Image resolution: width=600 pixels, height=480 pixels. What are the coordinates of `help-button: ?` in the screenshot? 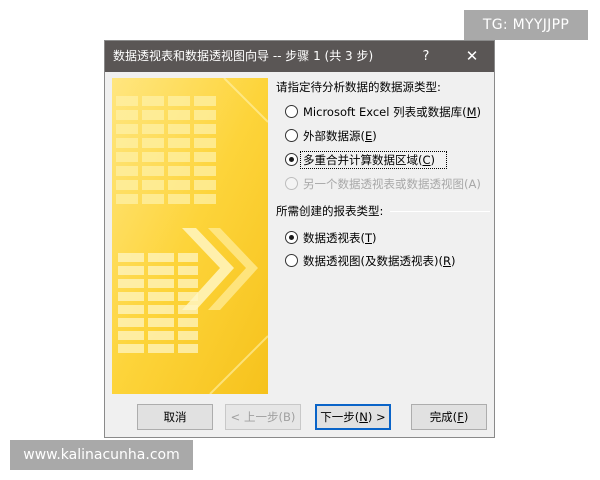 It's located at (426, 56).